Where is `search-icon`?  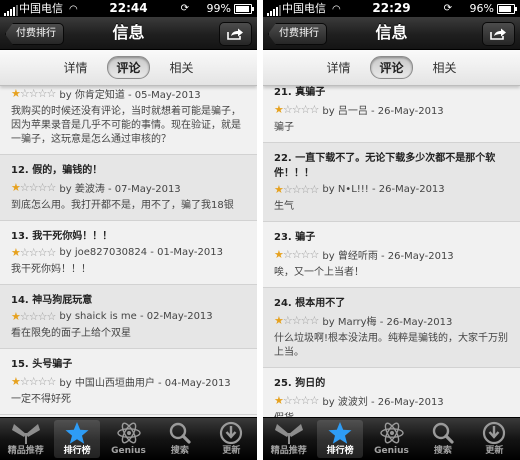 search-icon is located at coordinates (442, 433).